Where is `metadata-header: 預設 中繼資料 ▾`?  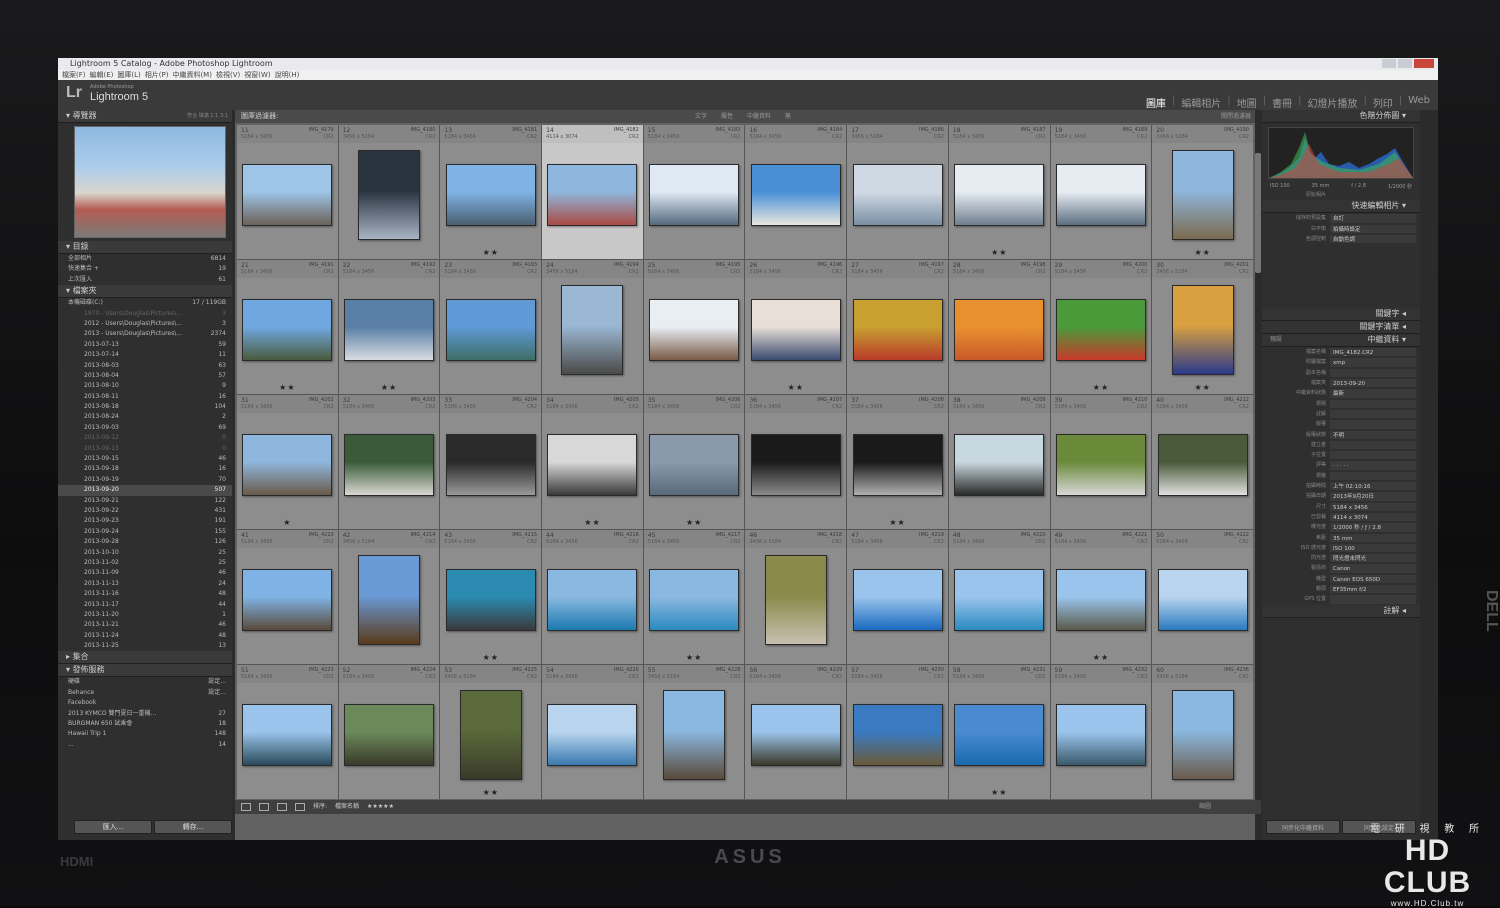 metadata-header: 預設 中繼資料 ▾ is located at coordinates (1341, 341).